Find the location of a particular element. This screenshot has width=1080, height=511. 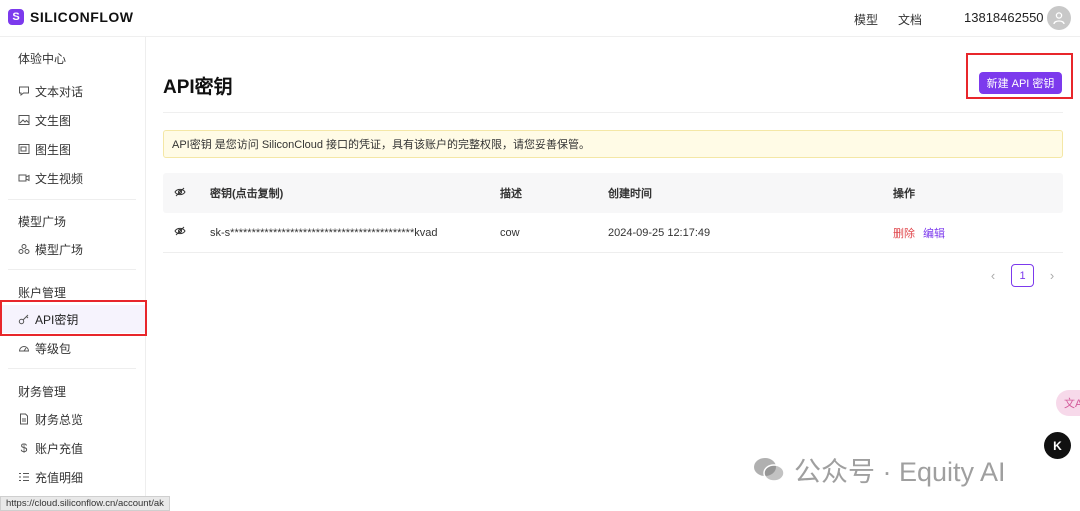

status-url: https://cloud.siliconflow.cn/account/ak is located at coordinates (85, 503).